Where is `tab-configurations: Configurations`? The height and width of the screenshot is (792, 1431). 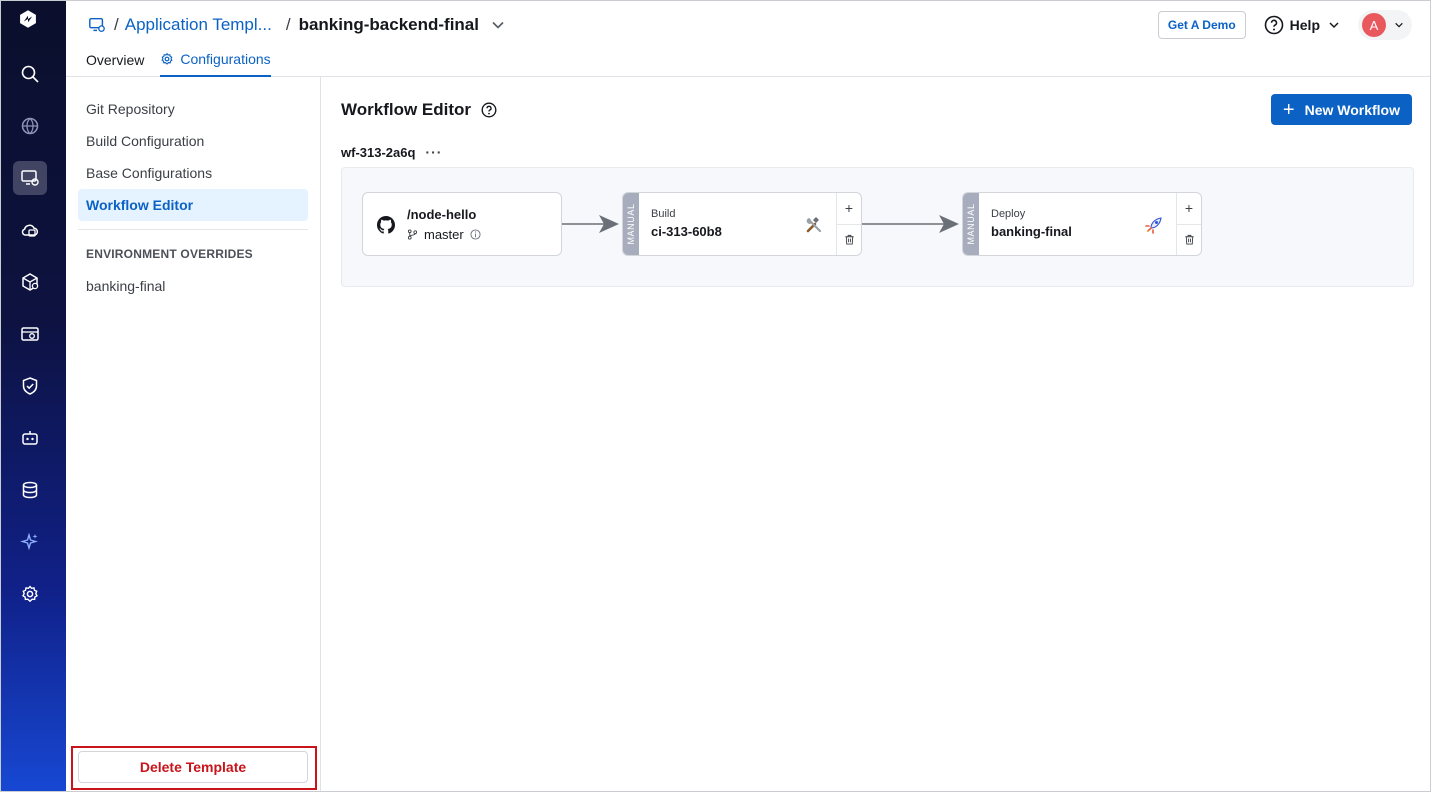 tab-configurations: Configurations is located at coordinates (215, 63).